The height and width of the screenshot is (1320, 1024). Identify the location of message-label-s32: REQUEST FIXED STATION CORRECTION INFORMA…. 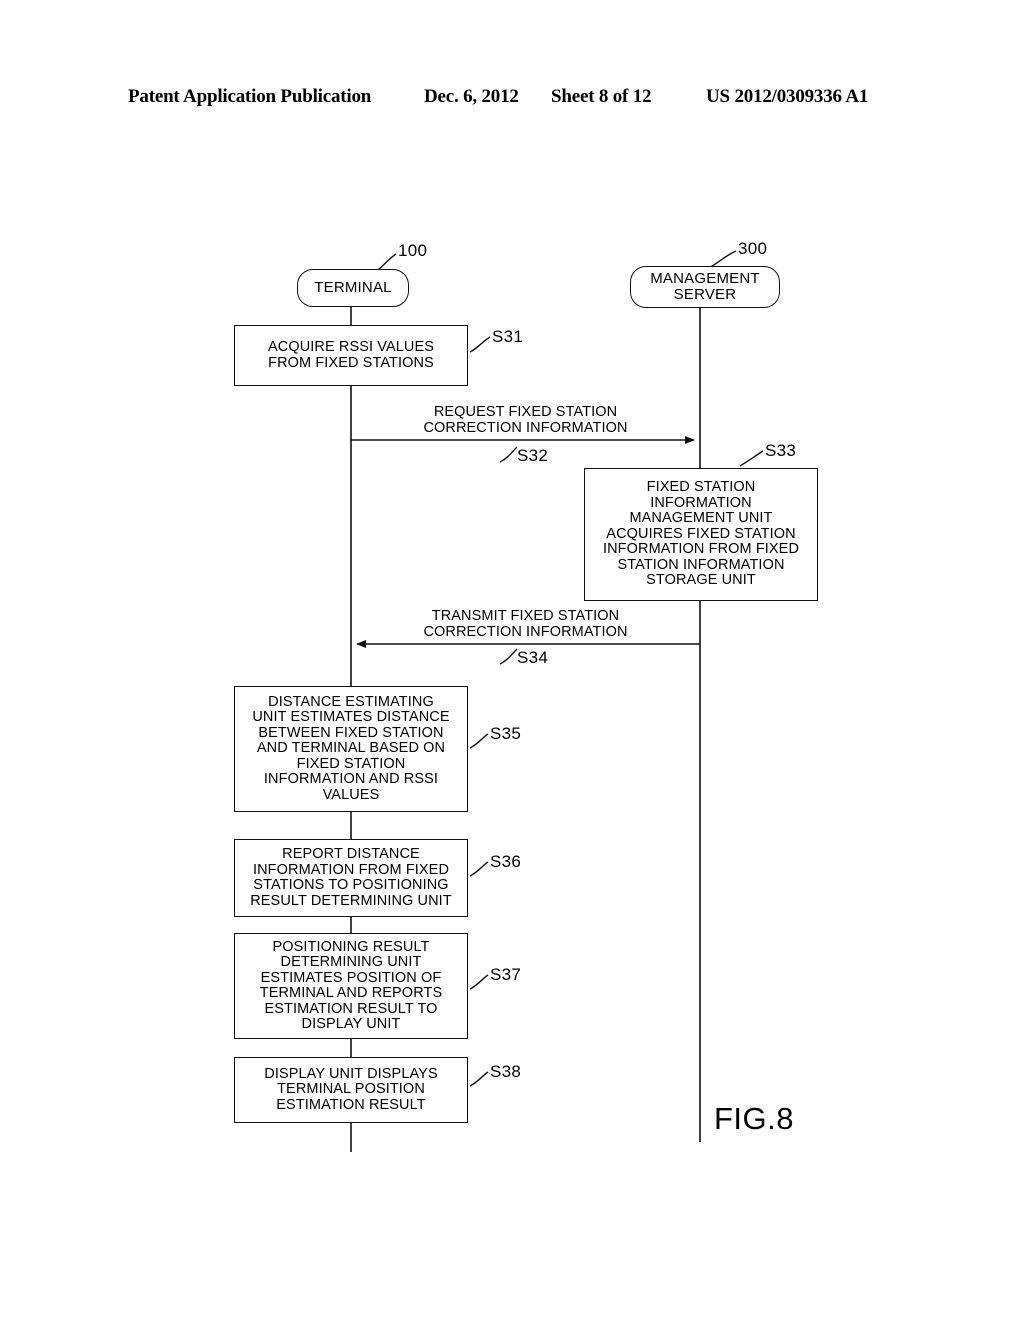
(525, 420).